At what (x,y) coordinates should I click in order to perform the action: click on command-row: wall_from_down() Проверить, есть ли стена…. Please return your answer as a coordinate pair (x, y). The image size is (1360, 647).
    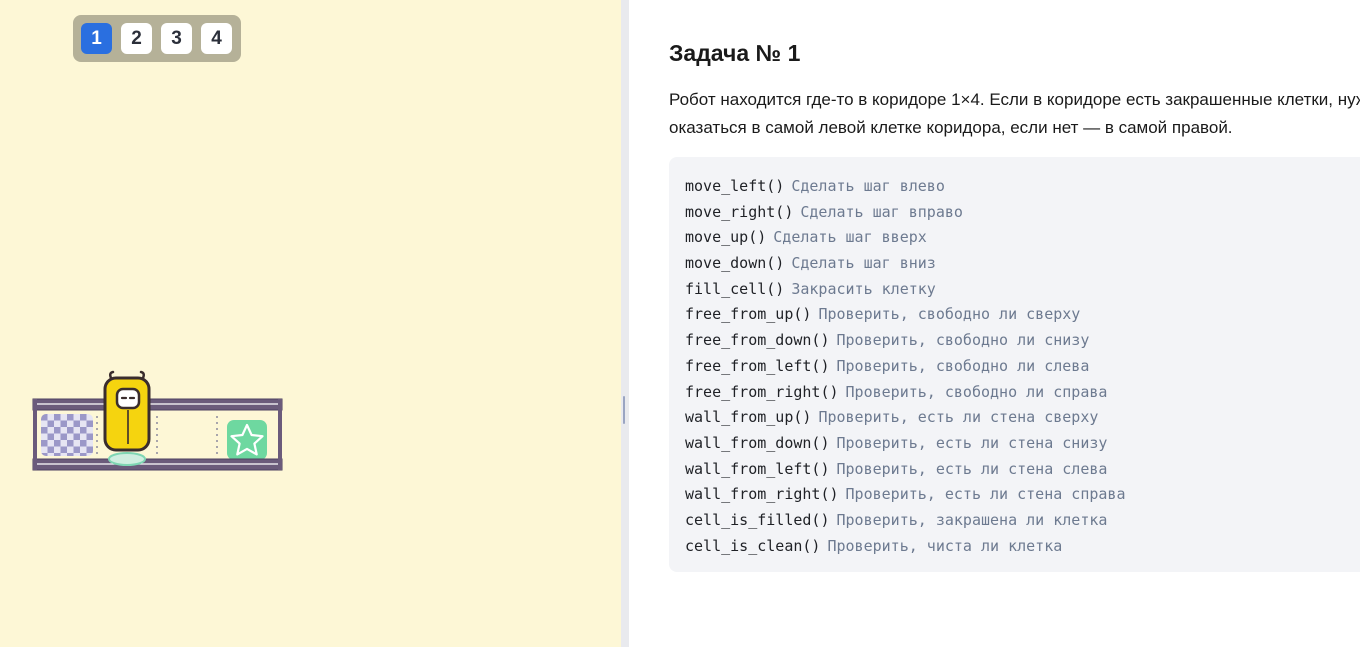
    Looking at the image, I should click on (905, 444).